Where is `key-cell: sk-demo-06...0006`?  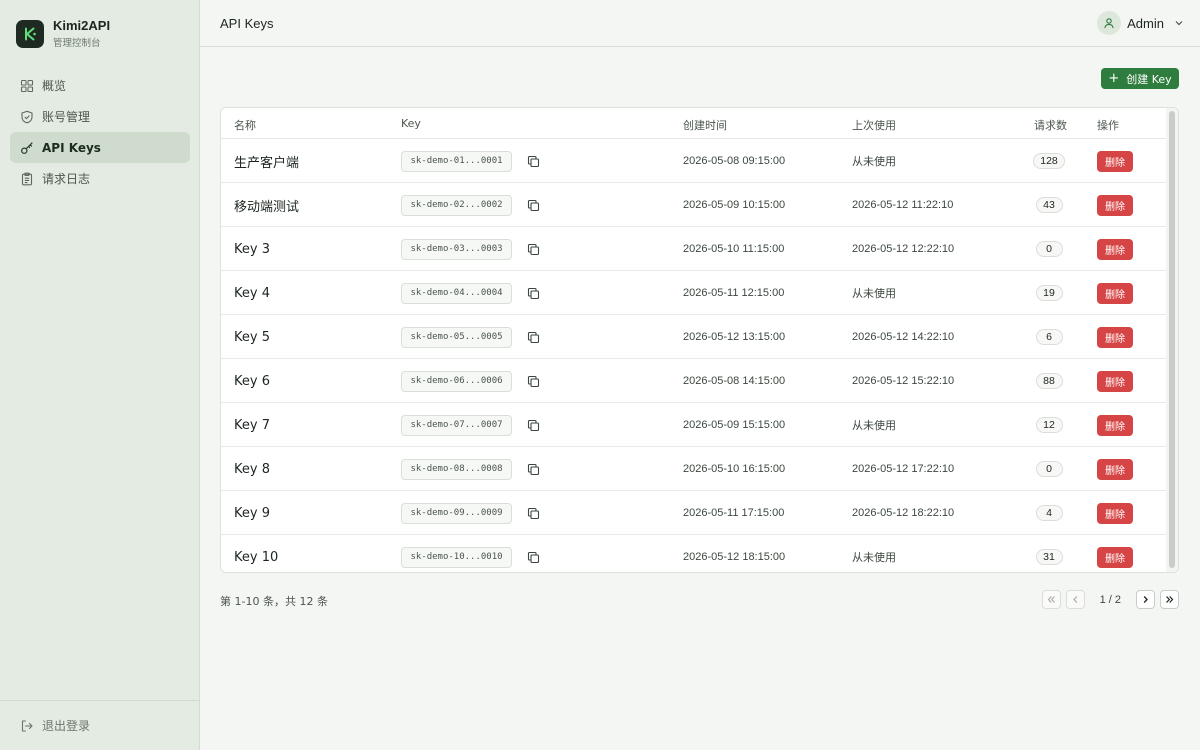 key-cell: sk-demo-06...0006 is located at coordinates (471, 381).